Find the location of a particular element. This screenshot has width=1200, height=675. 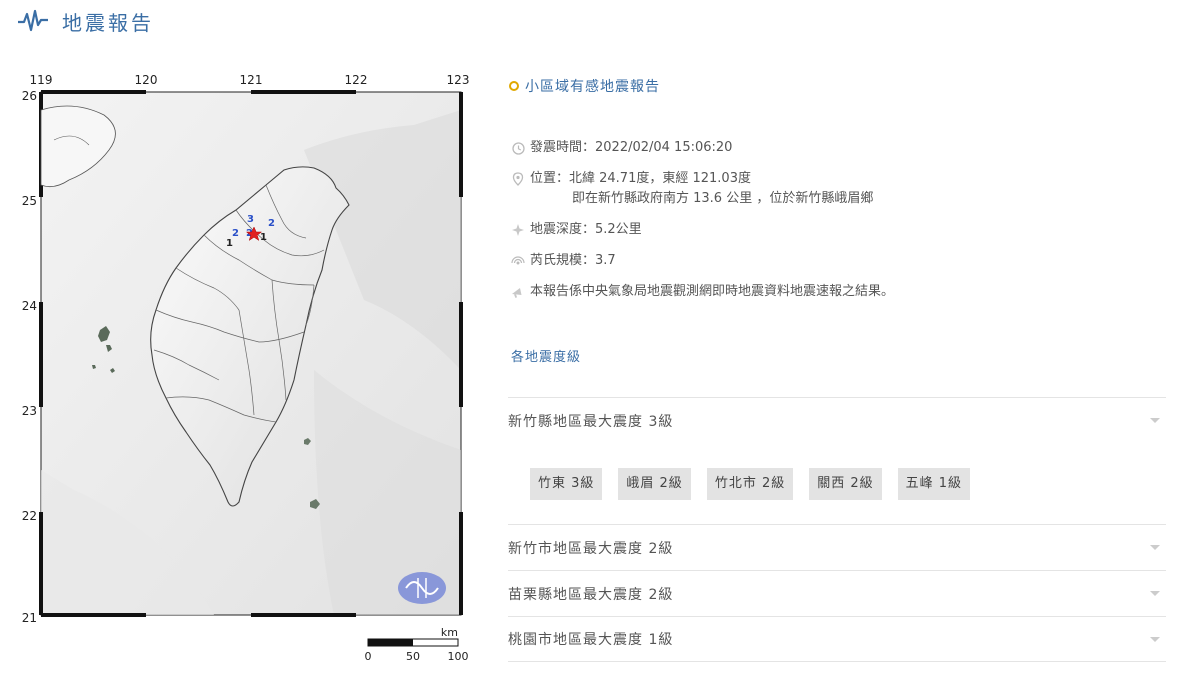

lat-label: 25 is located at coordinates (29, 201).